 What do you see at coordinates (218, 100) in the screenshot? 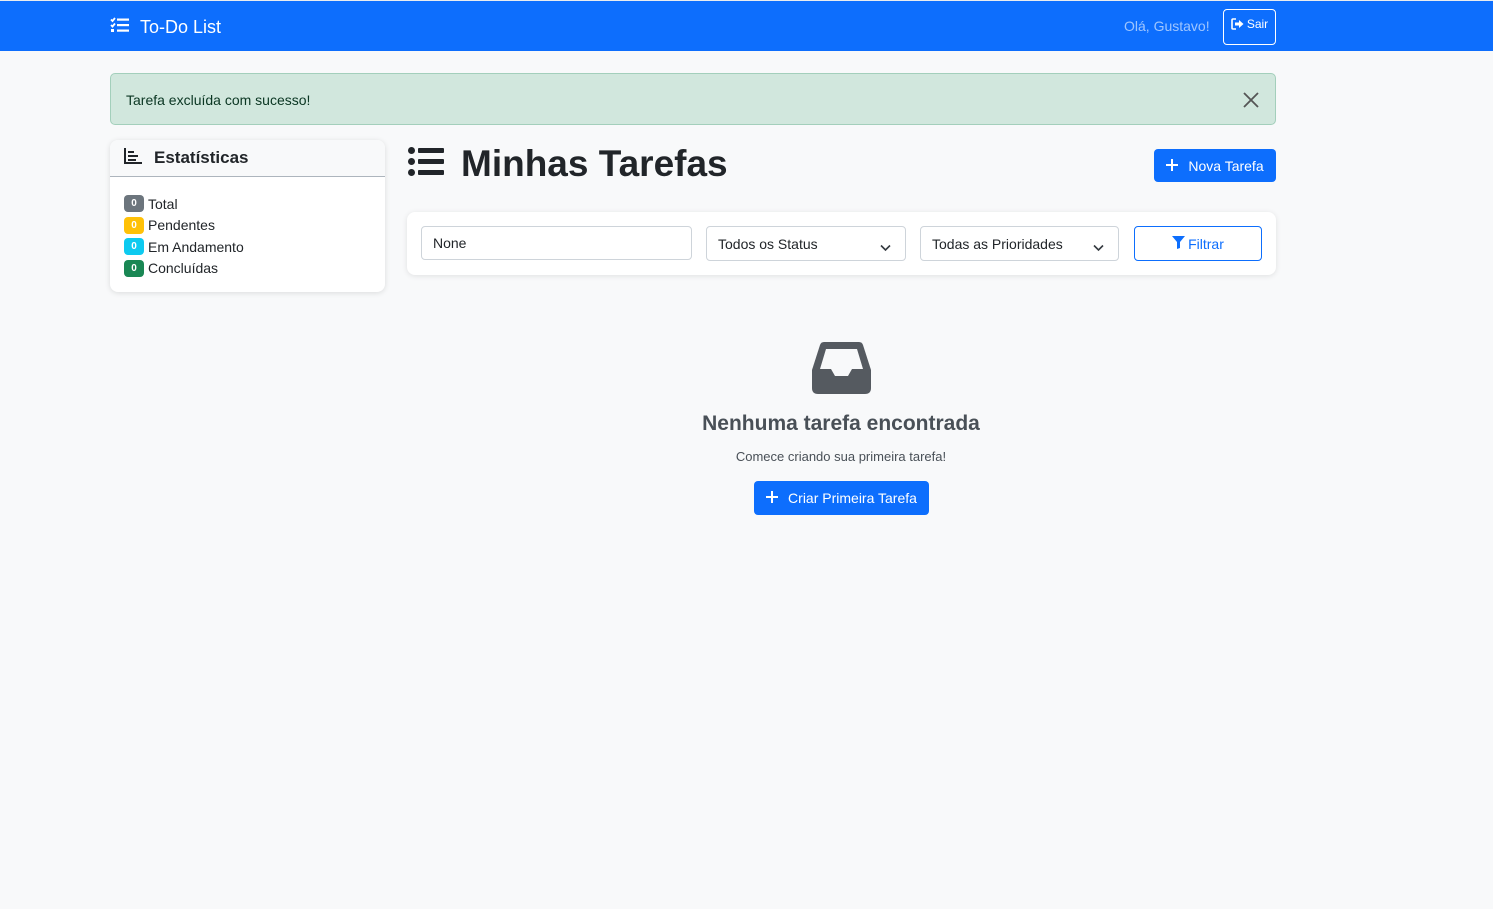
I see `alert-message: Tarefa excluída com sucesso!` at bounding box center [218, 100].